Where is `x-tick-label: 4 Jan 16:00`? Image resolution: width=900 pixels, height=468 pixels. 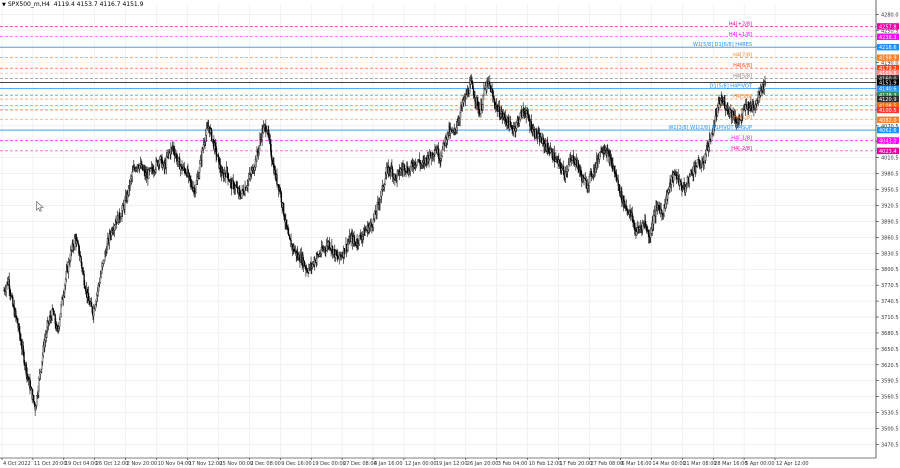
x-tick-label: 4 Jan 16:00 is located at coordinates (388, 464).